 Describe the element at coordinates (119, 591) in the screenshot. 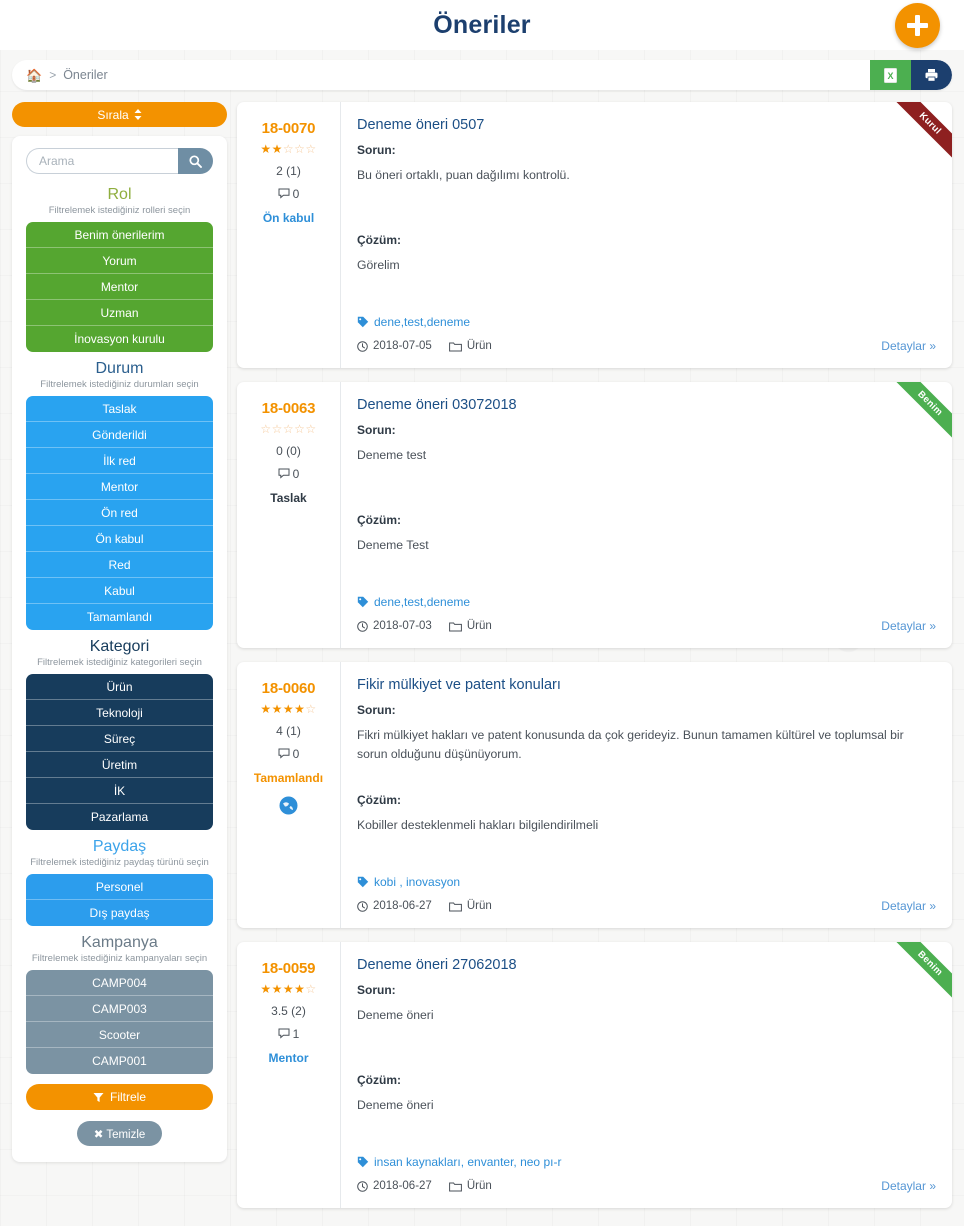

I see `filter-option-kabul: Kabul` at that location.